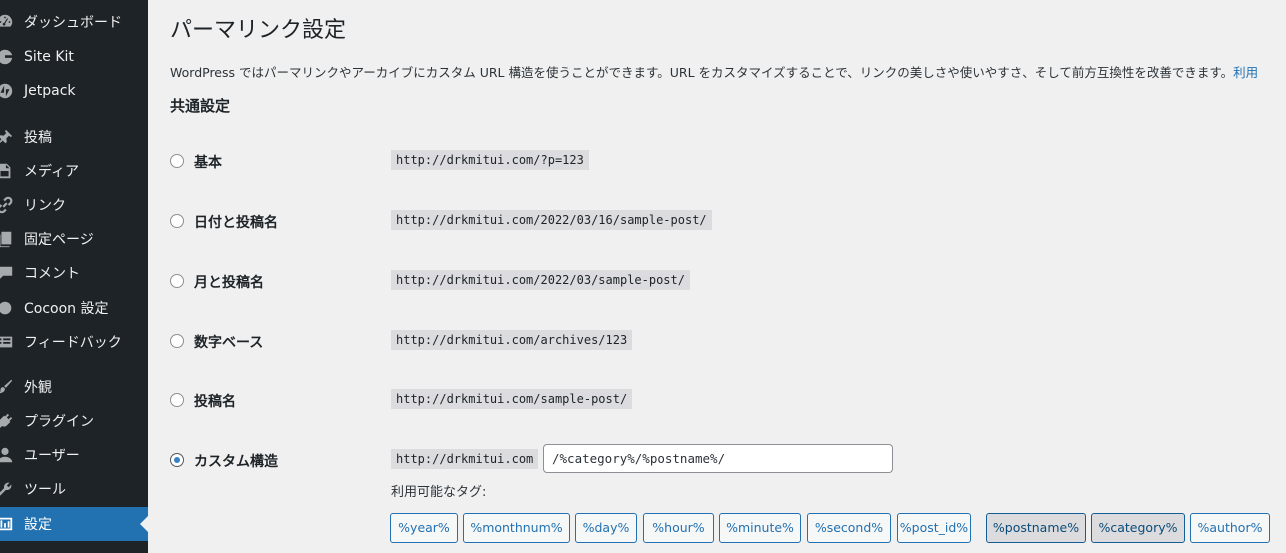 Image resolution: width=1286 pixels, height=553 pixels. What do you see at coordinates (7, 455) in the screenshot?
I see `user-icon` at bounding box center [7, 455].